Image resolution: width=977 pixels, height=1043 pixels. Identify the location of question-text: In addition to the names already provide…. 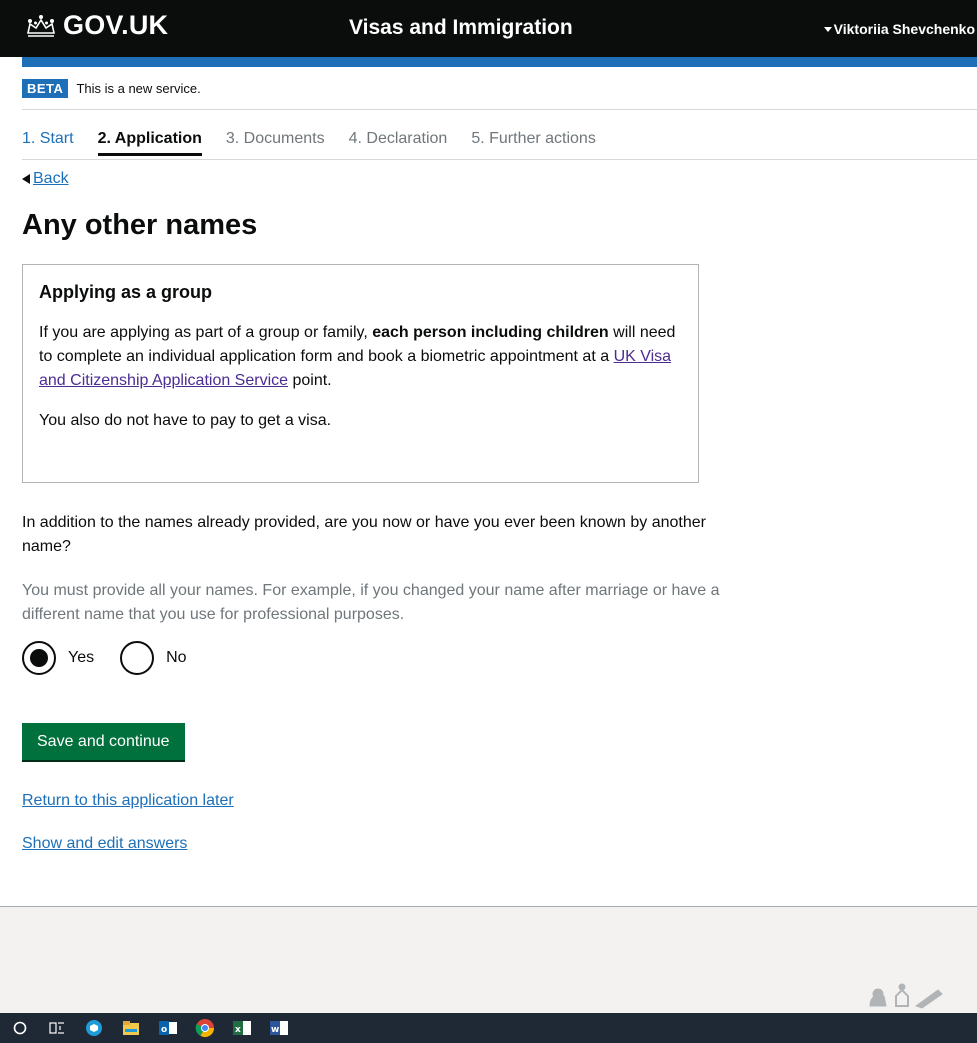
(364, 534).